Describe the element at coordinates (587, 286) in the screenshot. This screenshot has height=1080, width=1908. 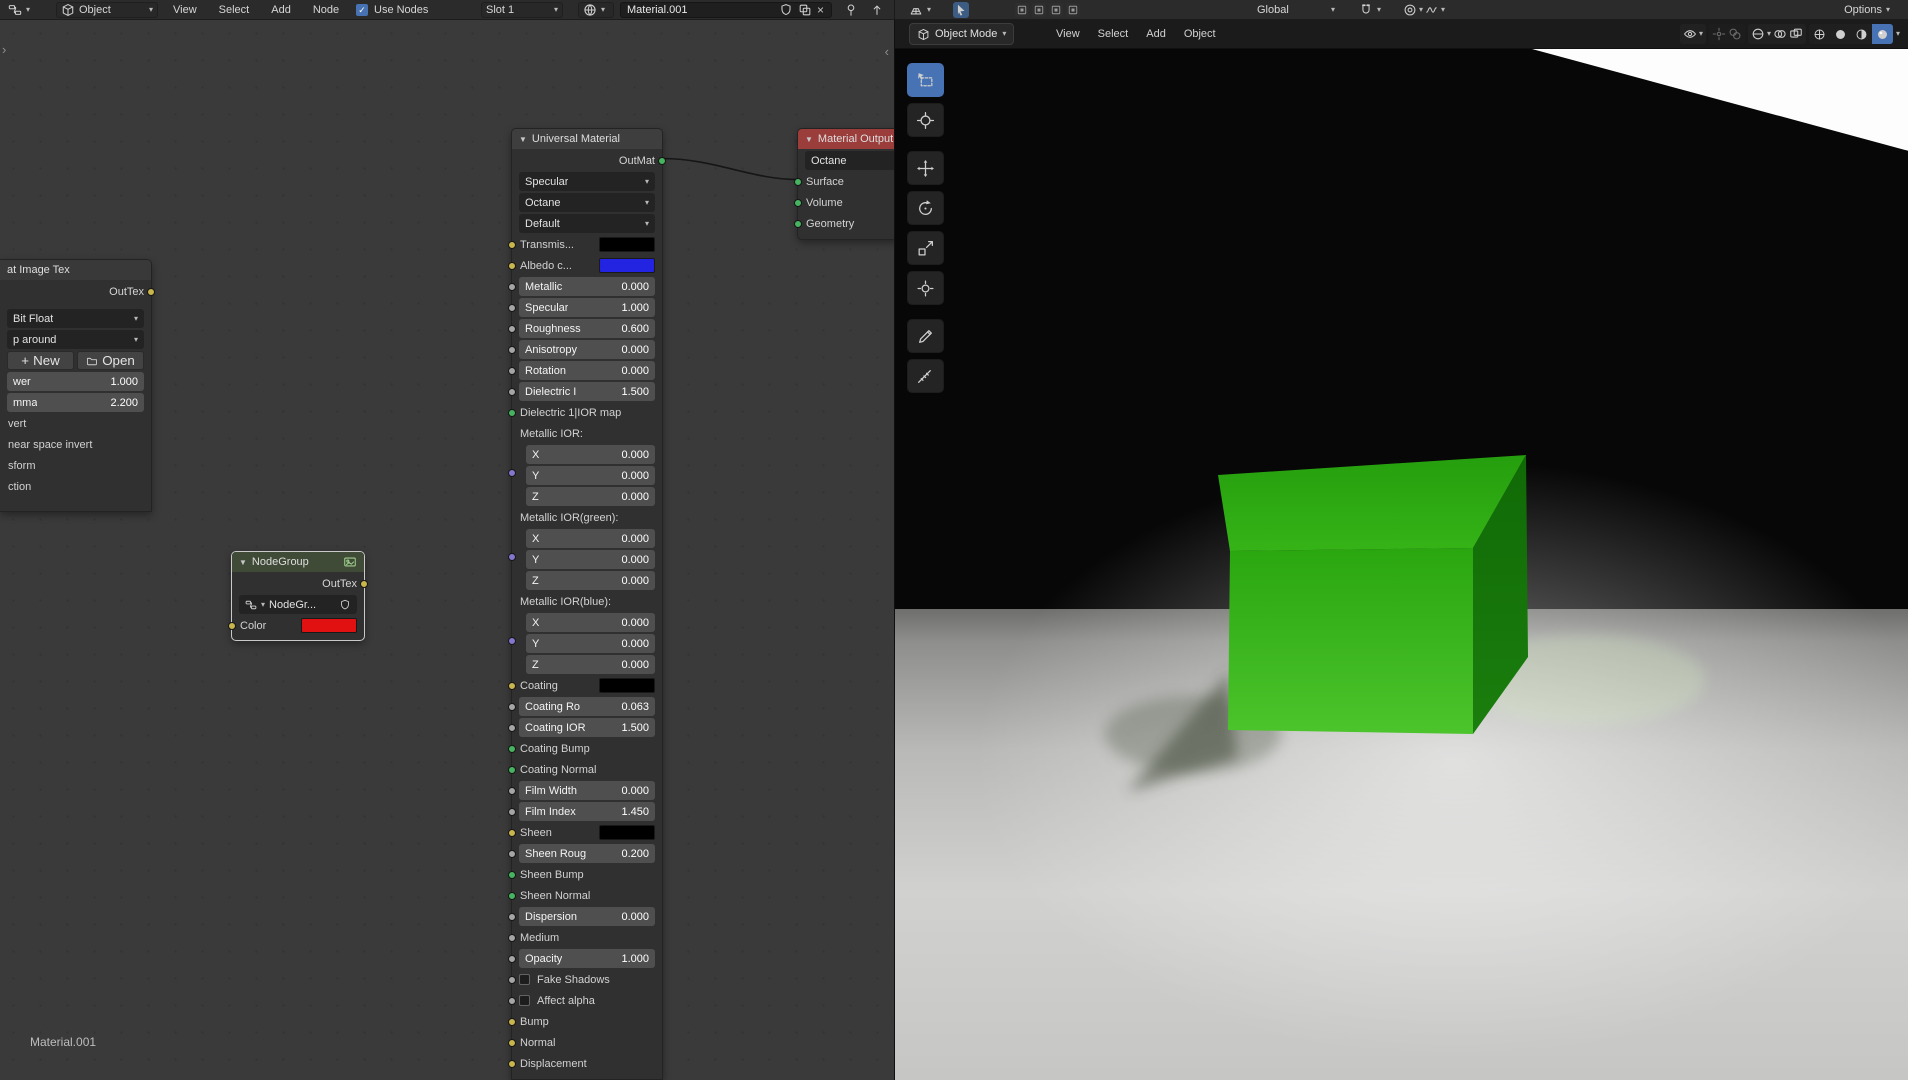
I see `slider-metallic: Metallic 0.000` at that location.